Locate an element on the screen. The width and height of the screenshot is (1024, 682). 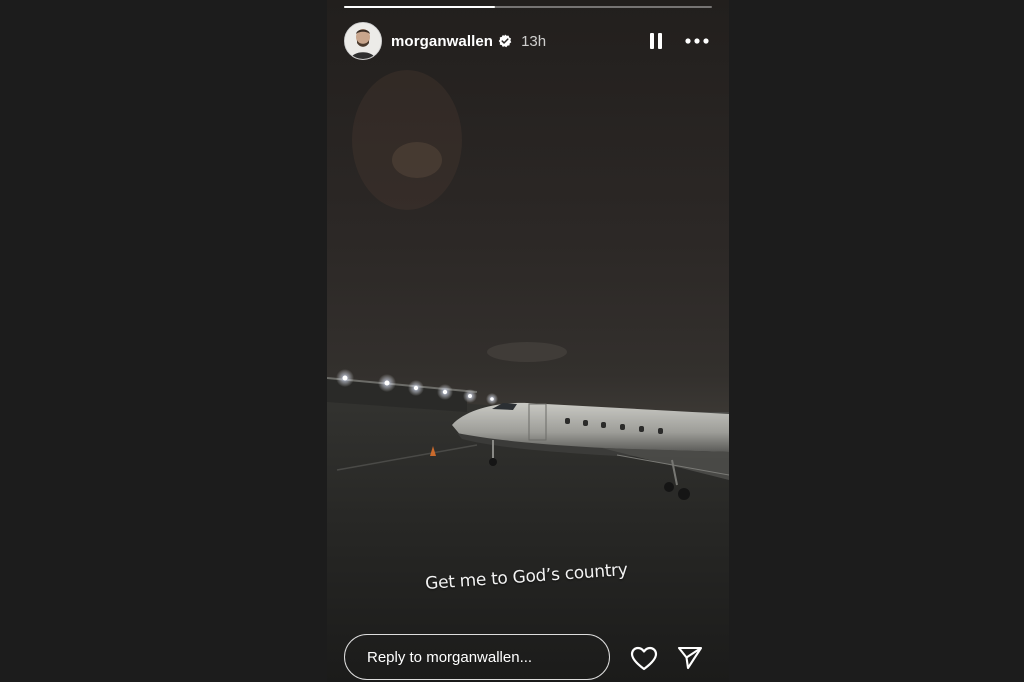
more-horizontal-icon is located at coordinates (697, 41).